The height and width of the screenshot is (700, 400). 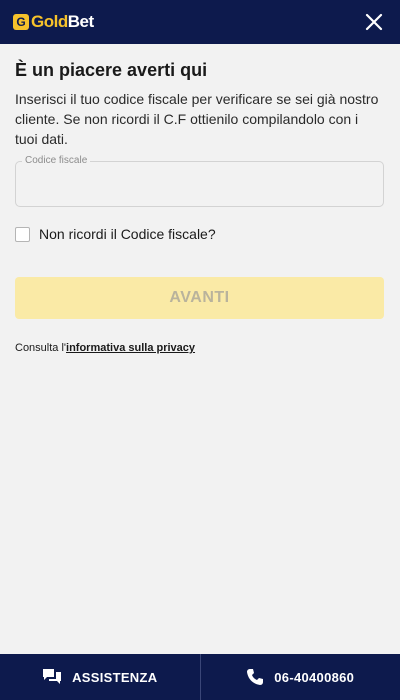 I want to click on privacy-prefix: Consulta l', so click(x=41, y=348).